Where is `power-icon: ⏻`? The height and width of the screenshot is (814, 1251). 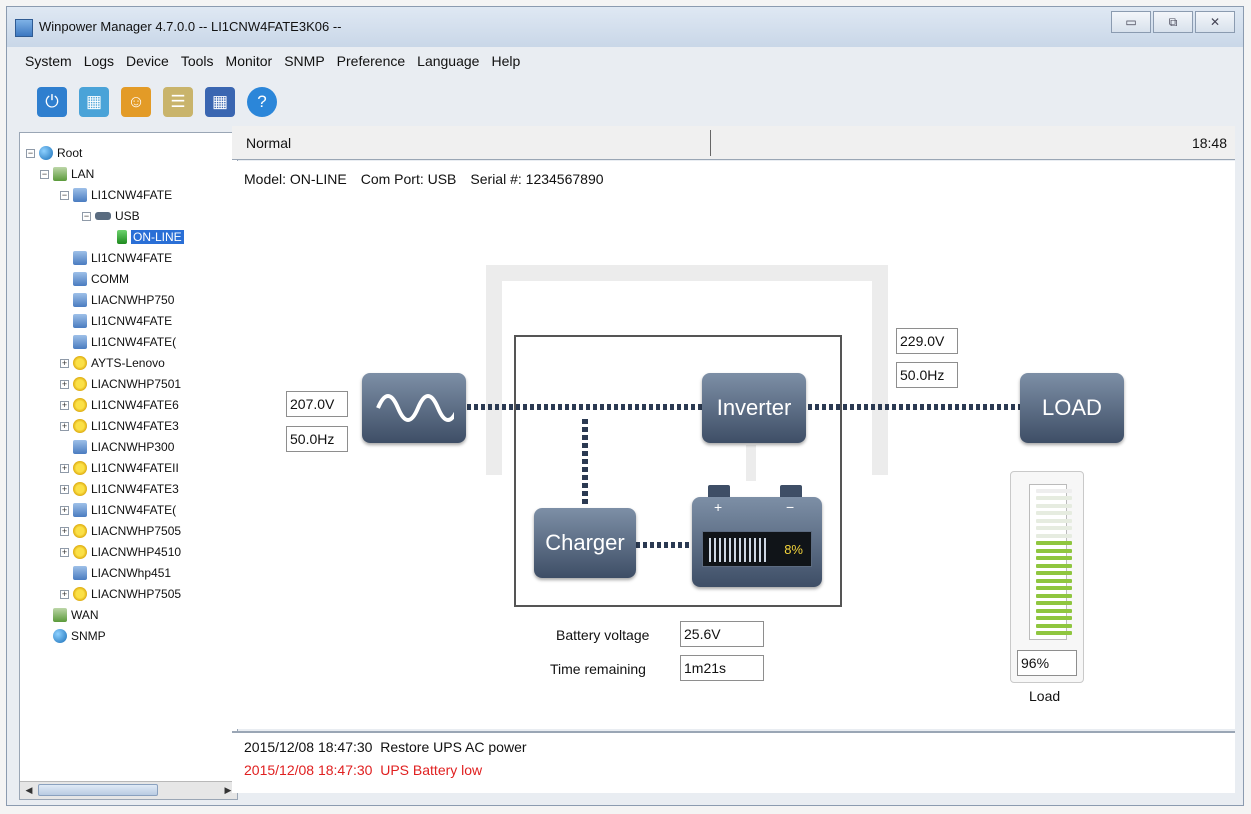
power-icon: ⏻ is located at coordinates (52, 102).